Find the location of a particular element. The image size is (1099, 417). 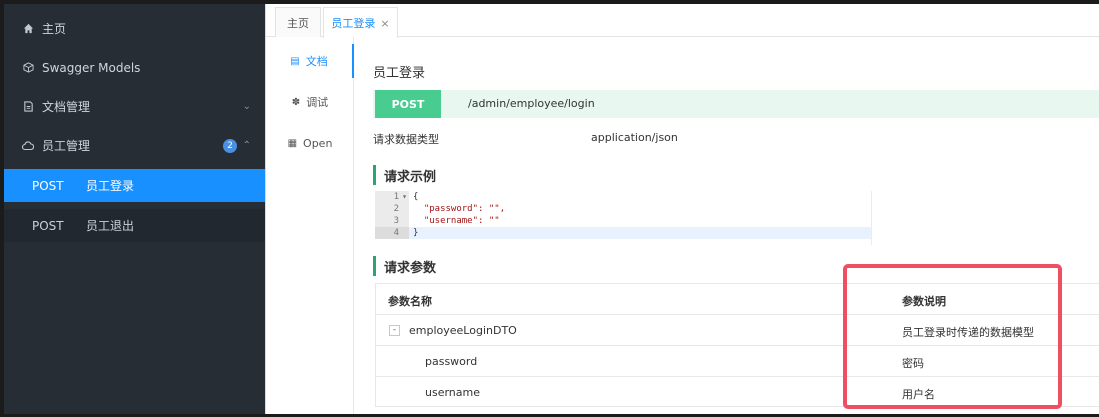

cloud-icon is located at coordinates (28, 146).